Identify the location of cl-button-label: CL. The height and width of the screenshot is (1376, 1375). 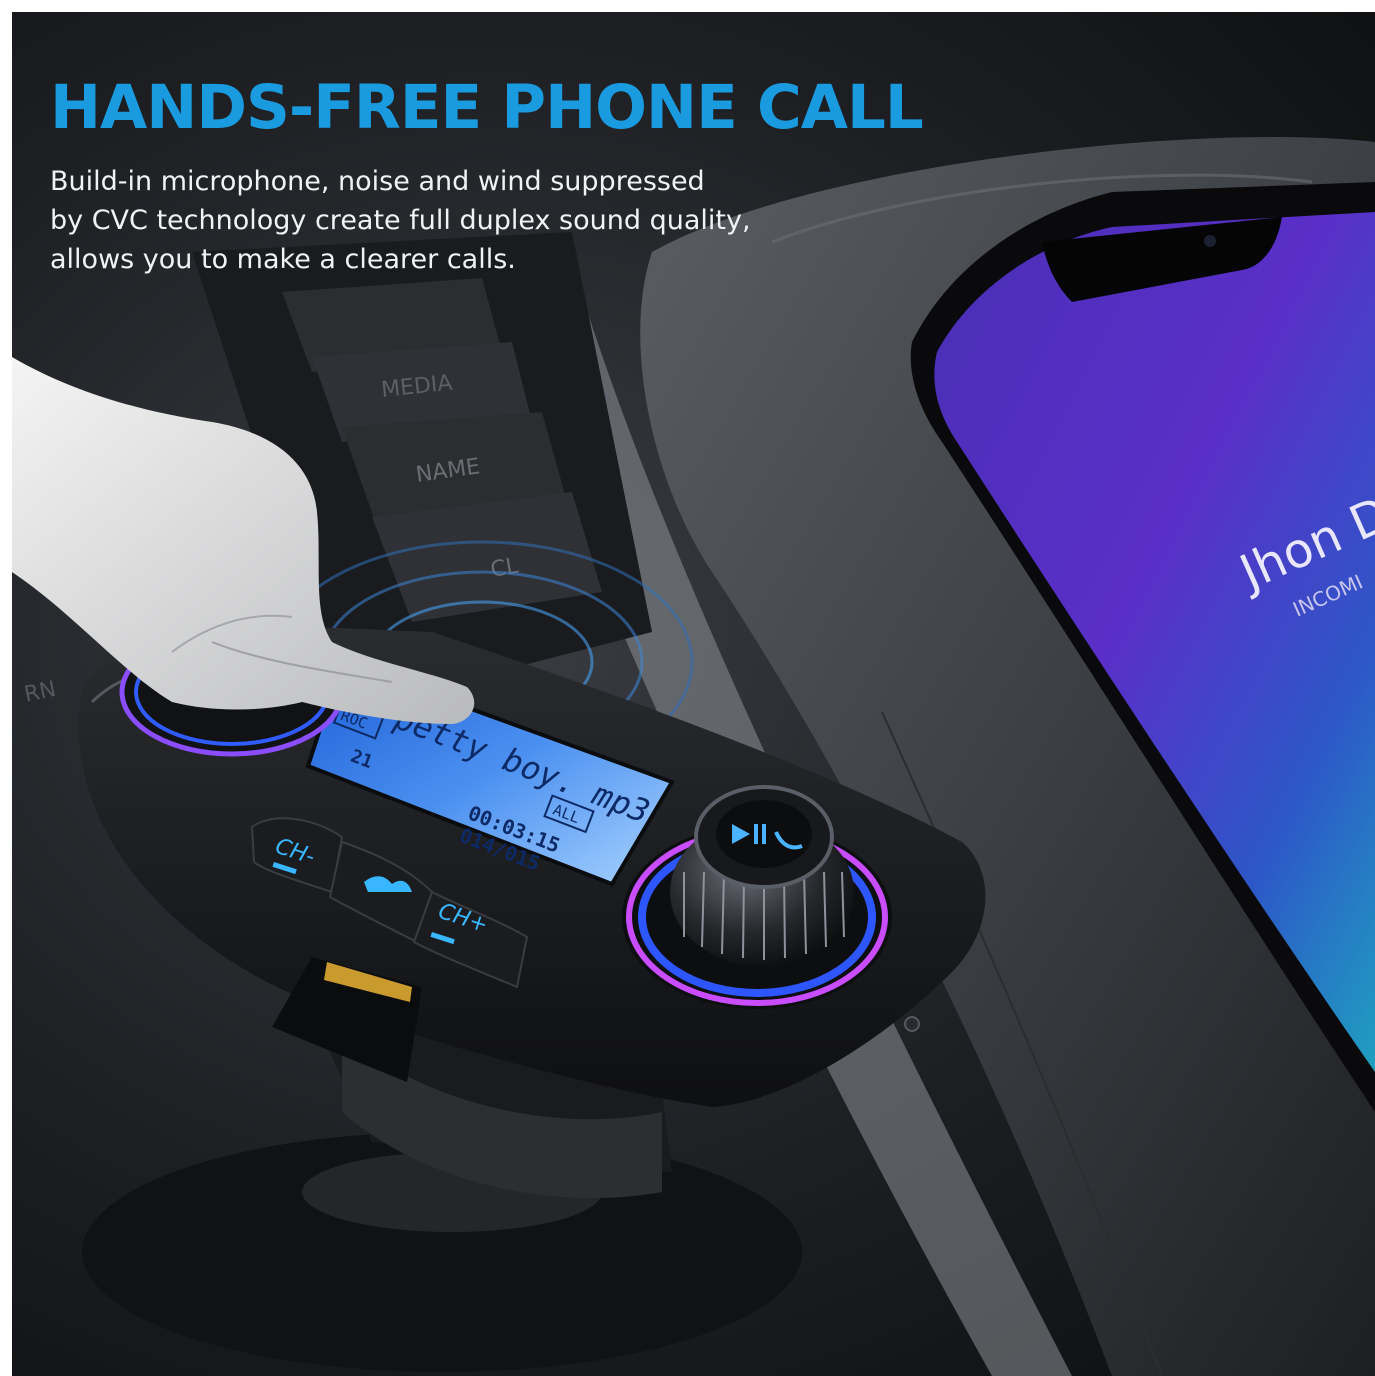
(505, 568).